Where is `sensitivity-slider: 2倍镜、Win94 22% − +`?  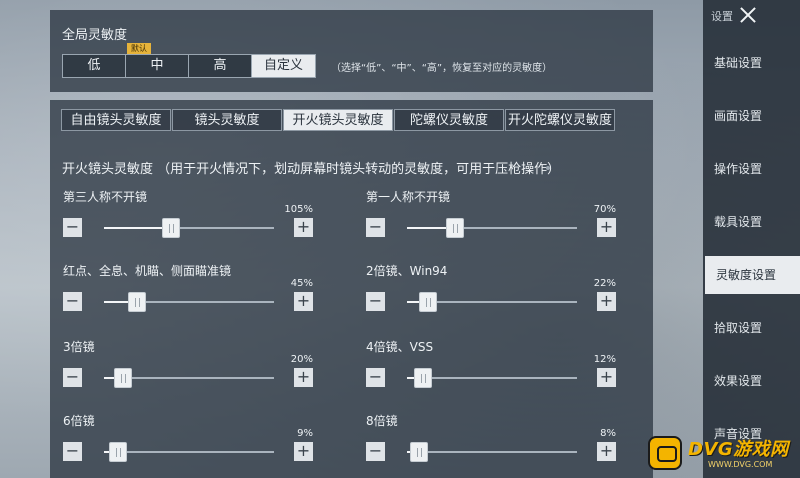
sensitivity-slider: 2倍镜、Win94 22% − + is located at coordinates (491, 292).